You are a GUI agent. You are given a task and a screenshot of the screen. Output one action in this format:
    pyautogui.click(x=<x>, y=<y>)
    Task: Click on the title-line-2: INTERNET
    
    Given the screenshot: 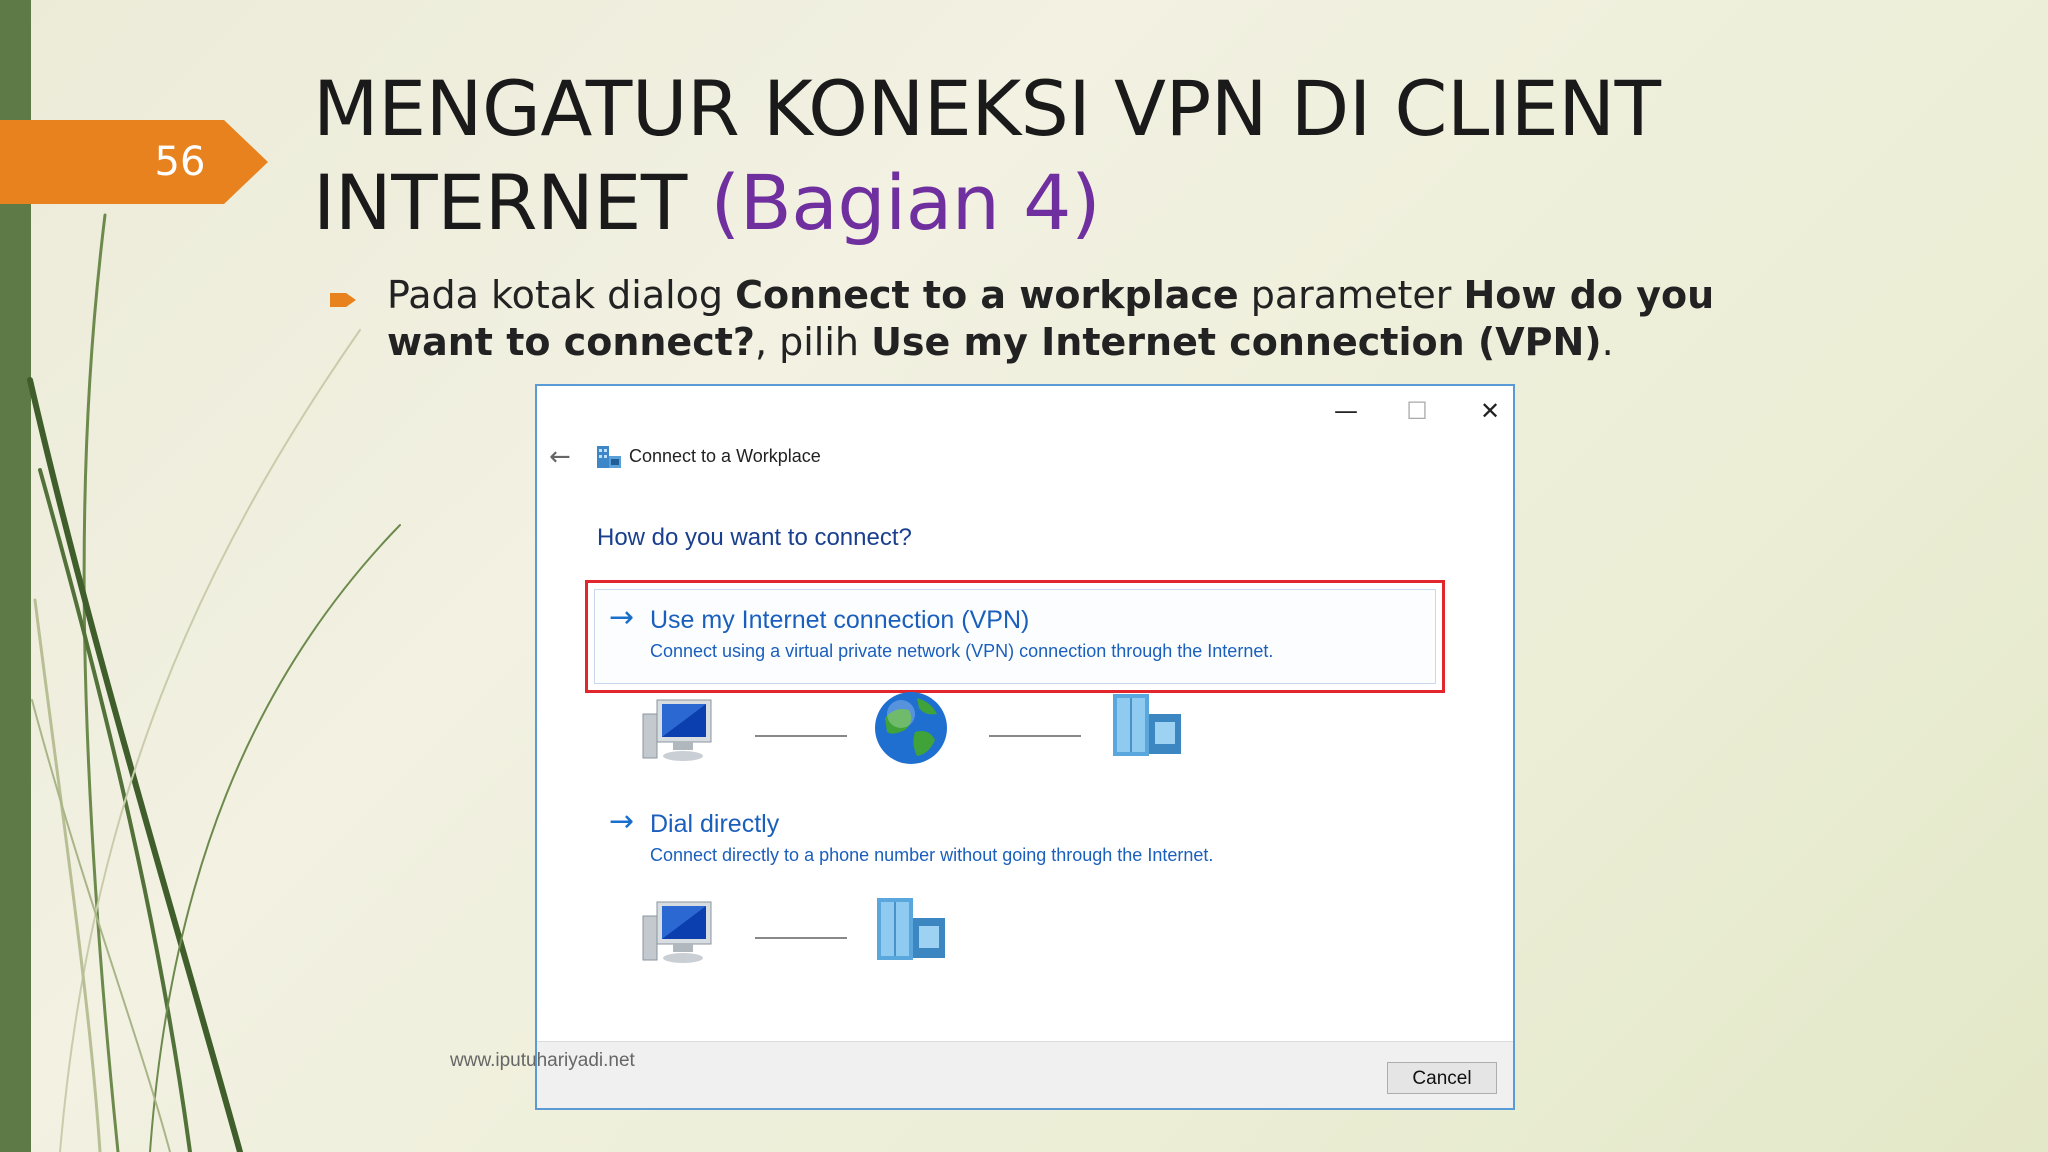 What is the action you would take?
    pyautogui.click(x=500, y=202)
    